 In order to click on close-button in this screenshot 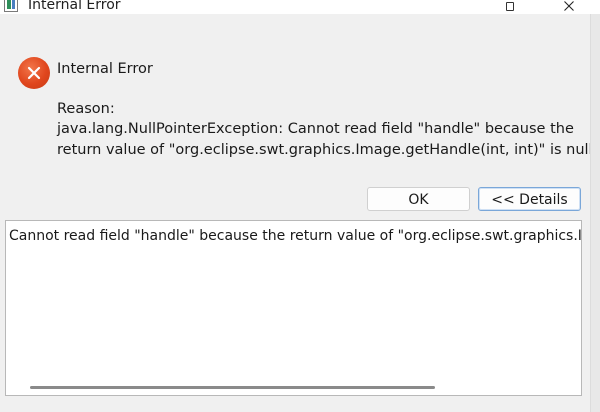, I will do `click(569, 7)`.